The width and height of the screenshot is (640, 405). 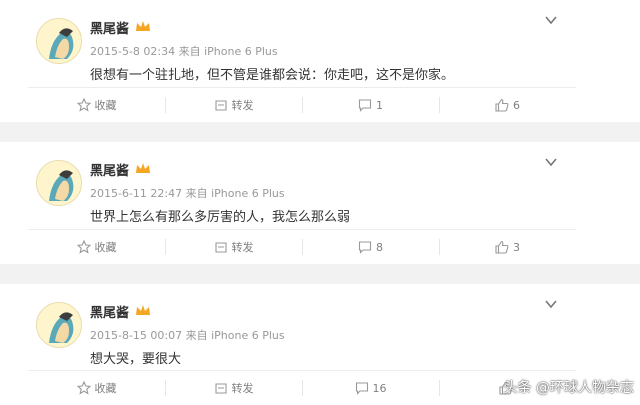 I want to click on like-button: 6, so click(x=507, y=105).